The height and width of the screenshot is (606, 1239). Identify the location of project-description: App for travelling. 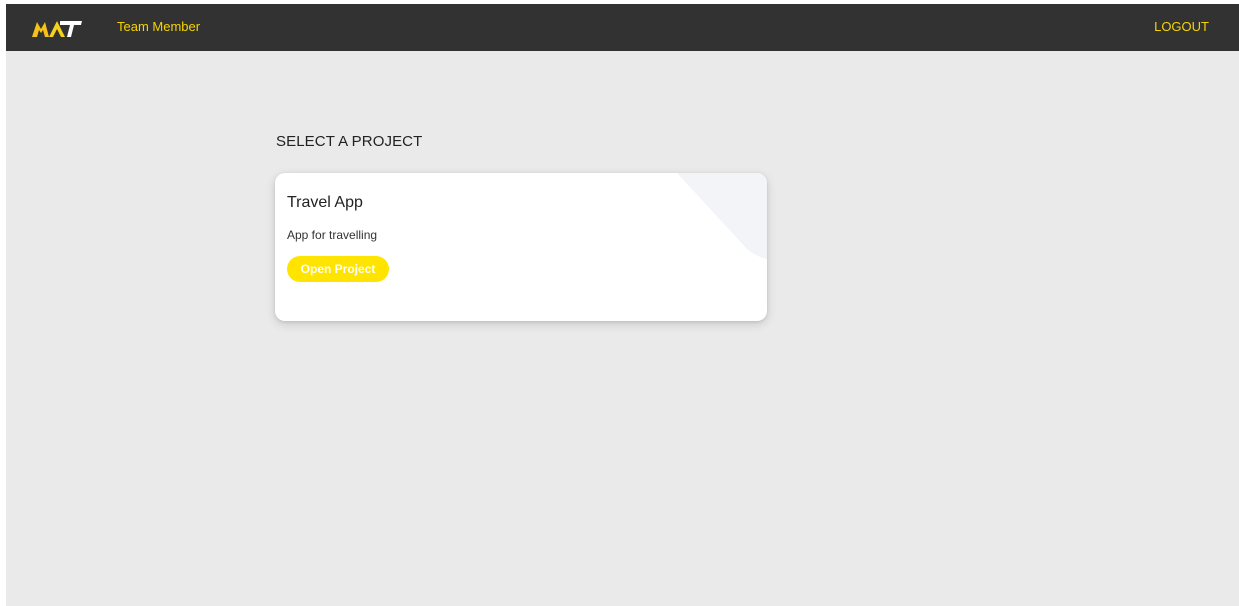
(332, 235).